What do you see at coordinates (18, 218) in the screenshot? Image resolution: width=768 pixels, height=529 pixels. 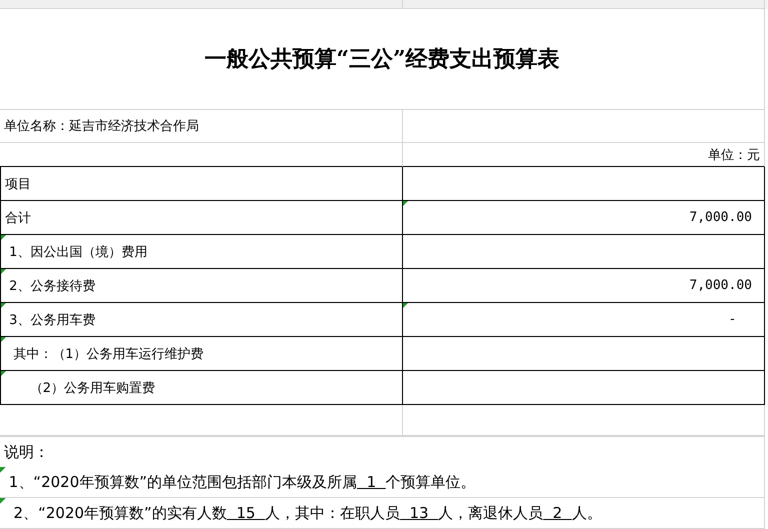 I see `item-text: 合计` at bounding box center [18, 218].